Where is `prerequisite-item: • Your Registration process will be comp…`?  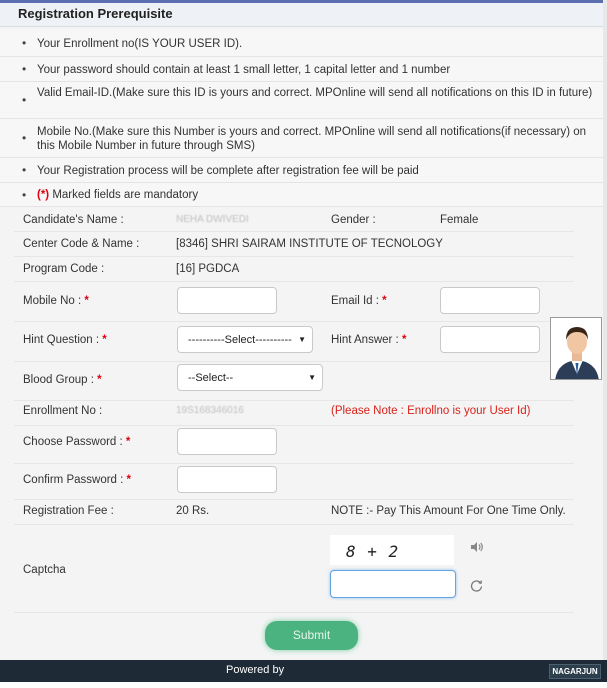
prerequisite-item: • Your Registration process will be comp… is located at coordinates (303, 170).